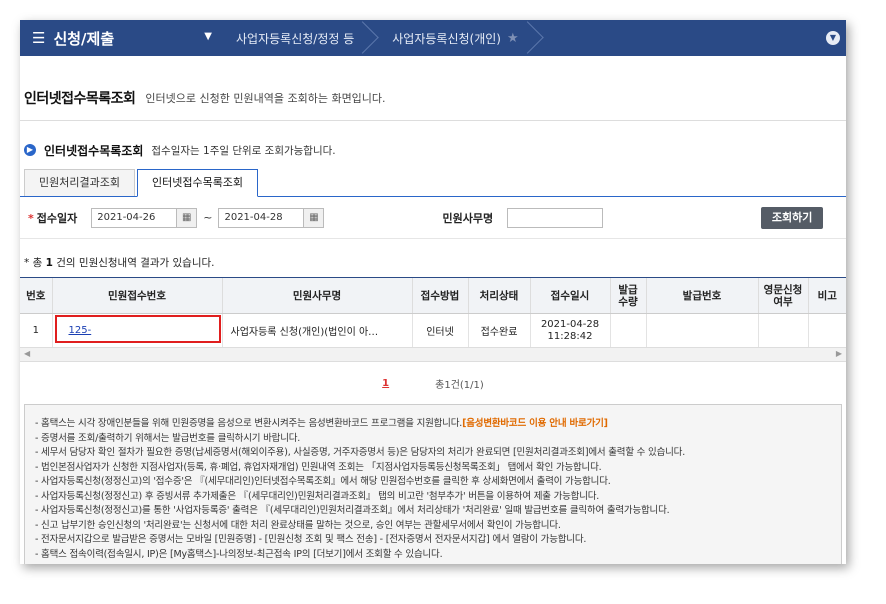 The height and width of the screenshot is (604, 886). I want to click on section-header: ▶ 인터넷접수목록조회 접수일자는 1주일 단위로 조회가능합니다., so click(433, 141).